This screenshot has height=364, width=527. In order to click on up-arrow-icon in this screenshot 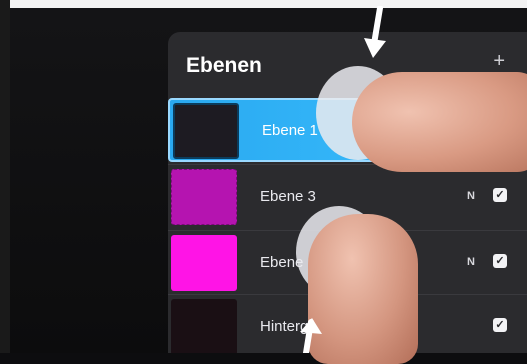, I will do `click(311, 335)`.